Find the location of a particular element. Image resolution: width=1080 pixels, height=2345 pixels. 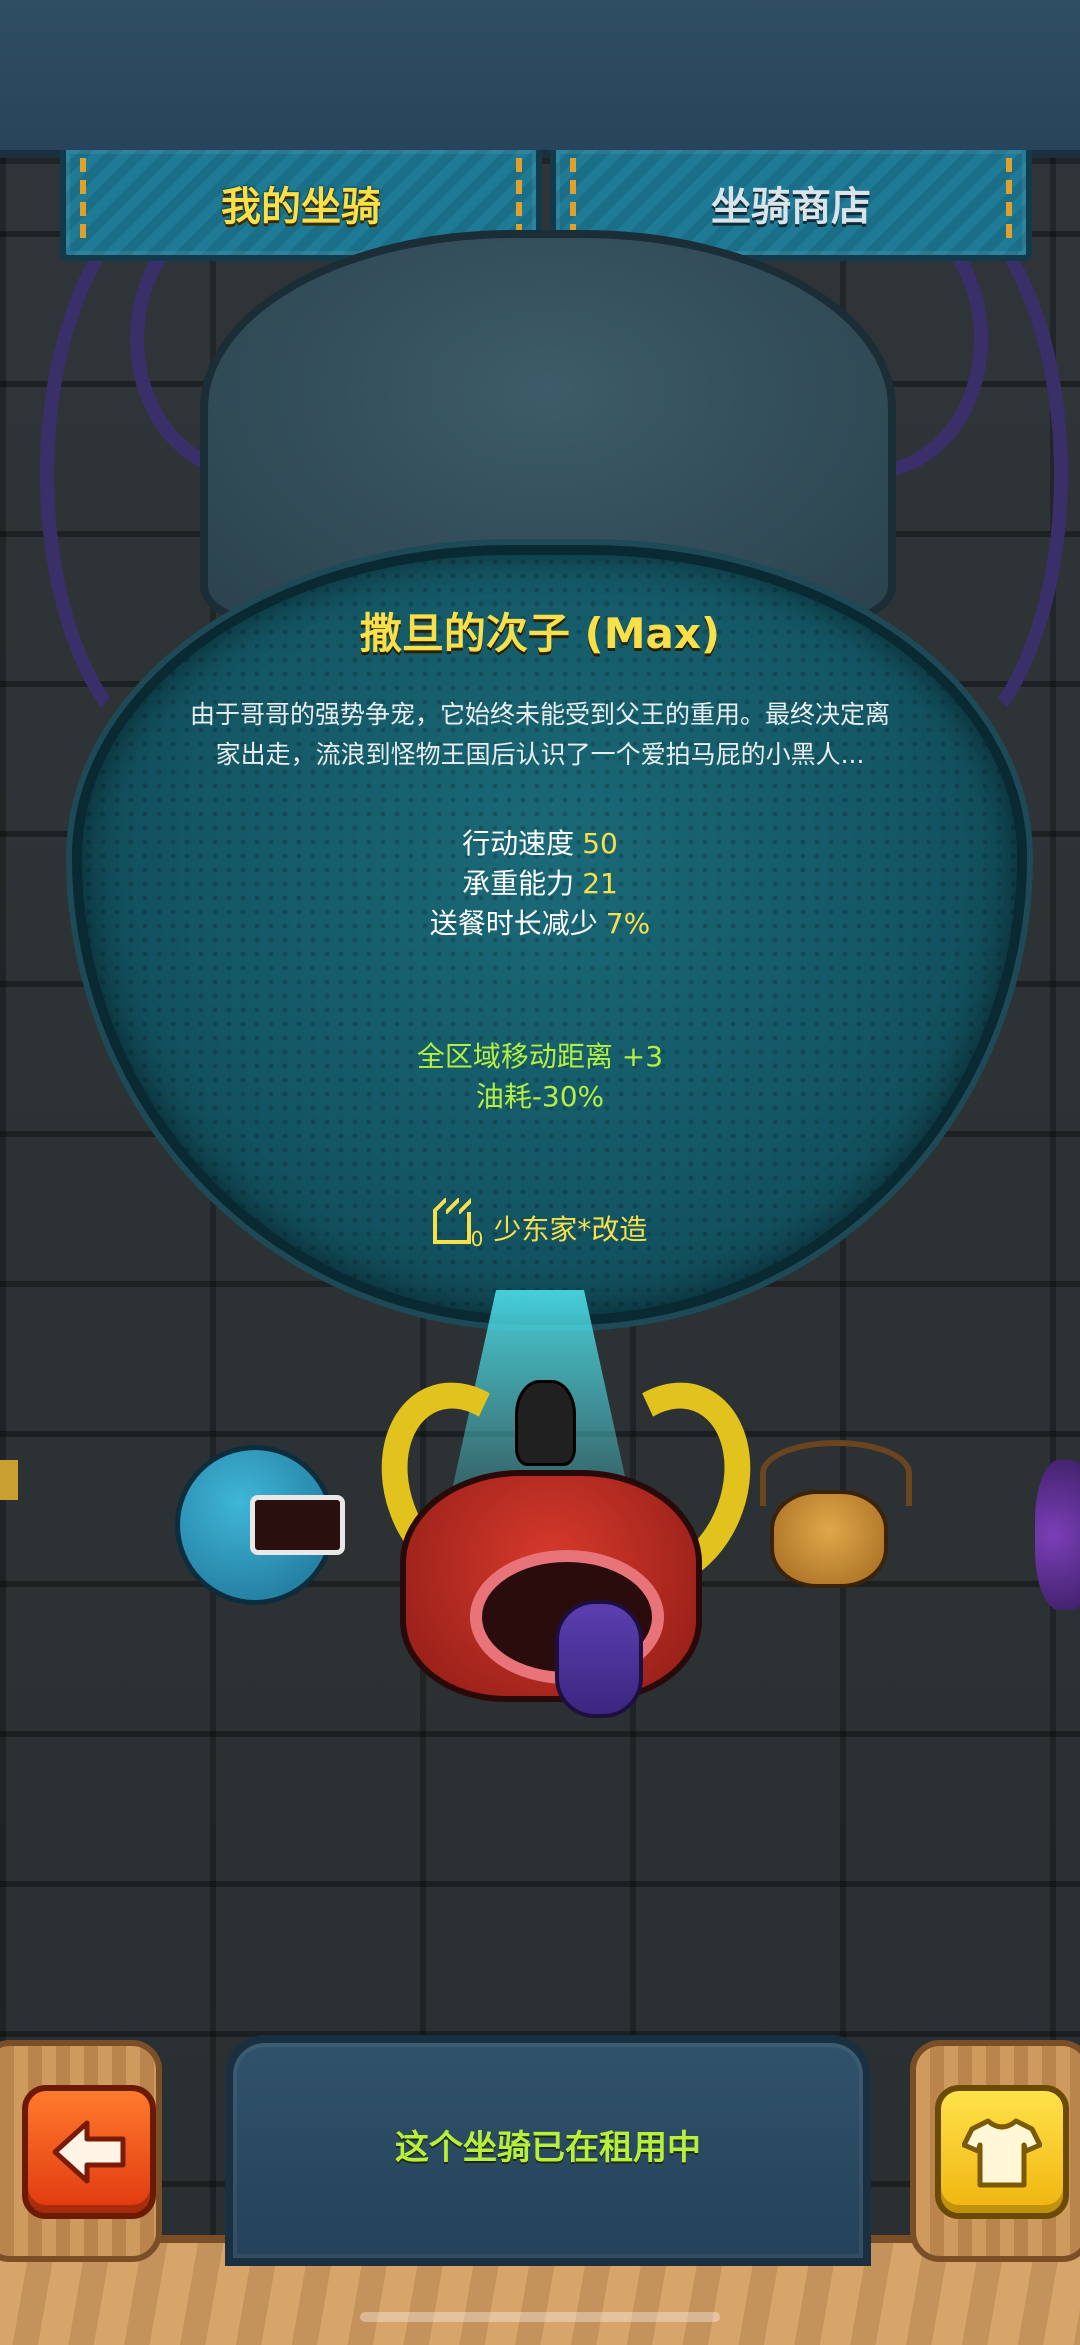

shirt-icon is located at coordinates (1002, 2153).